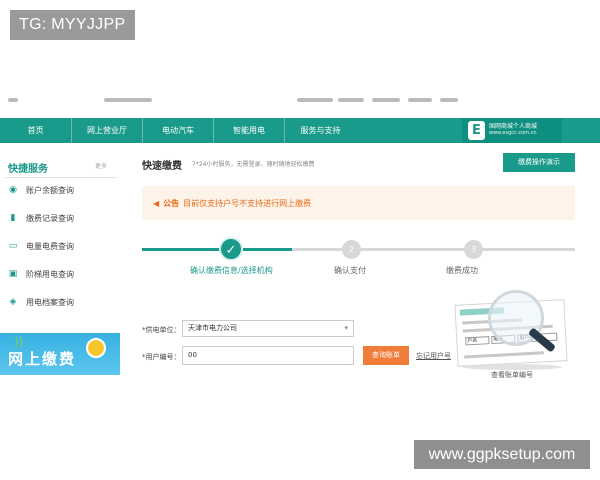 The width and height of the screenshot is (600, 480). What do you see at coordinates (346, 328) in the screenshot?
I see `chevron-down-icon: ▾` at bounding box center [346, 328].